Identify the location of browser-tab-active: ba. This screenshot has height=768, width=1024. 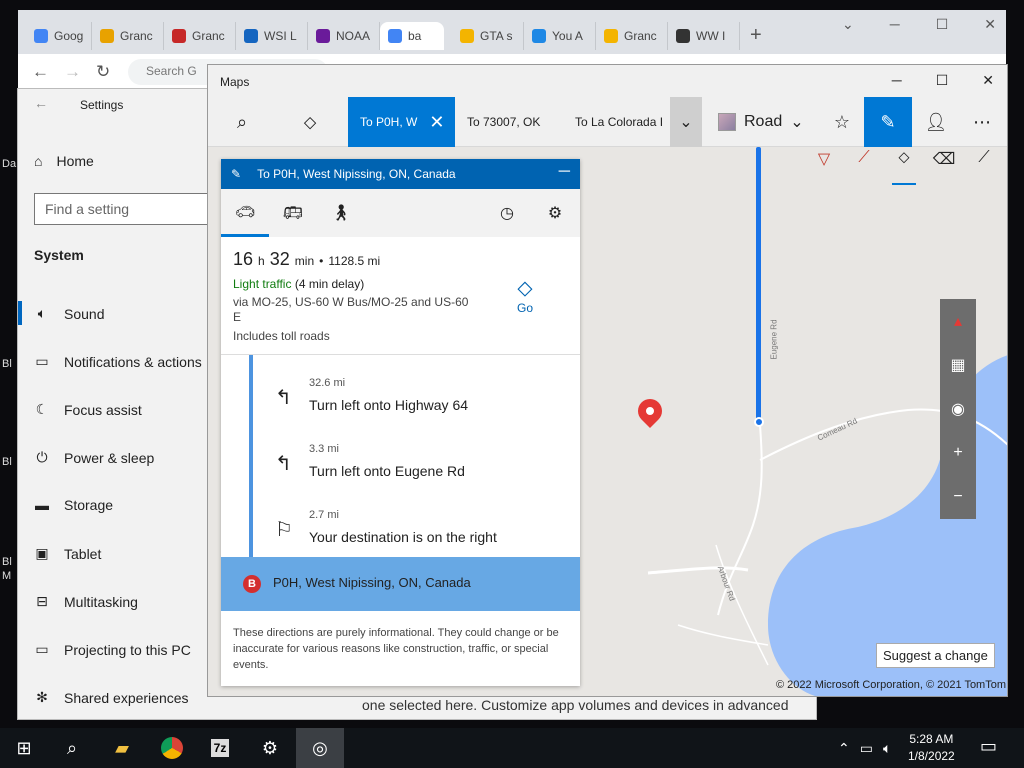
(412, 36).